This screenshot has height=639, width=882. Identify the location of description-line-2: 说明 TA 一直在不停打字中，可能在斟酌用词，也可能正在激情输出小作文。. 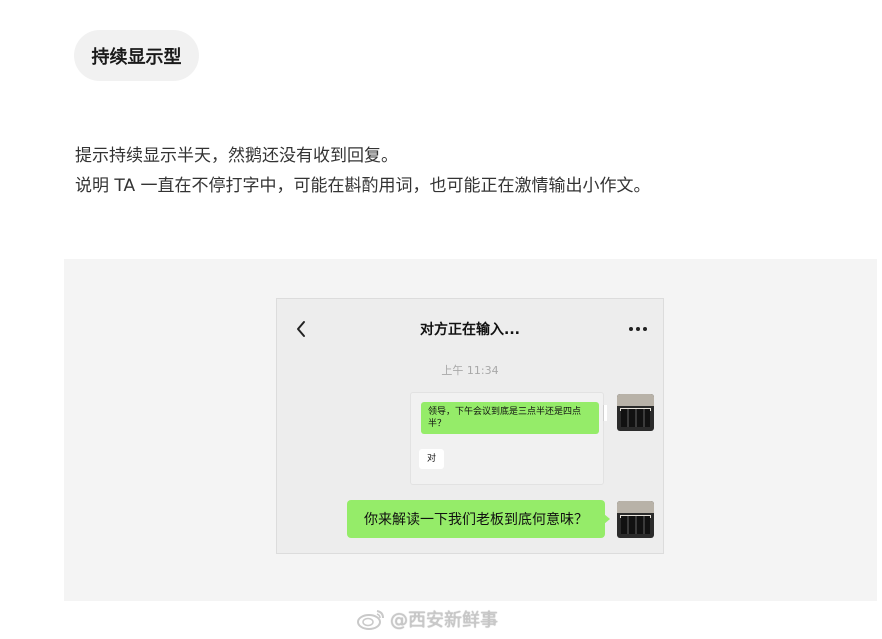
(363, 186).